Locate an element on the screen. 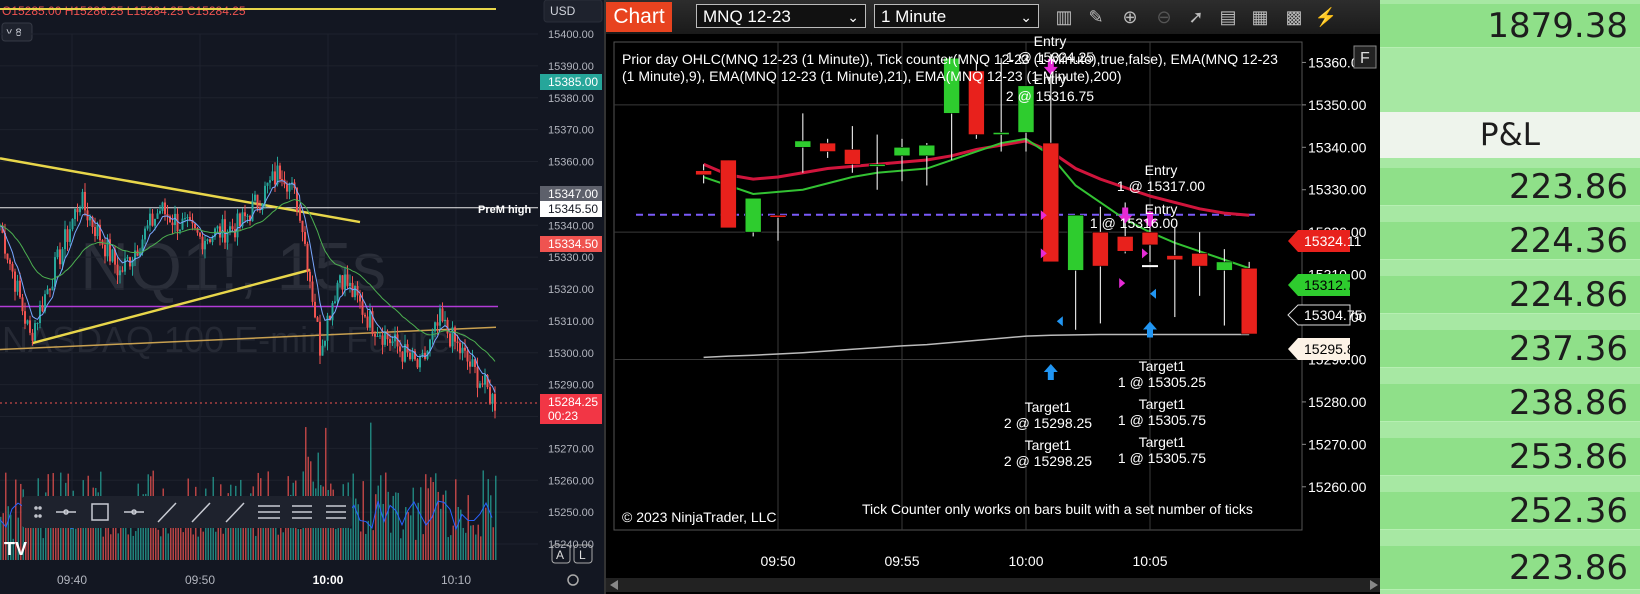 The image size is (1640, 594). data-box-icon: ▤ is located at coordinates (1228, 17).